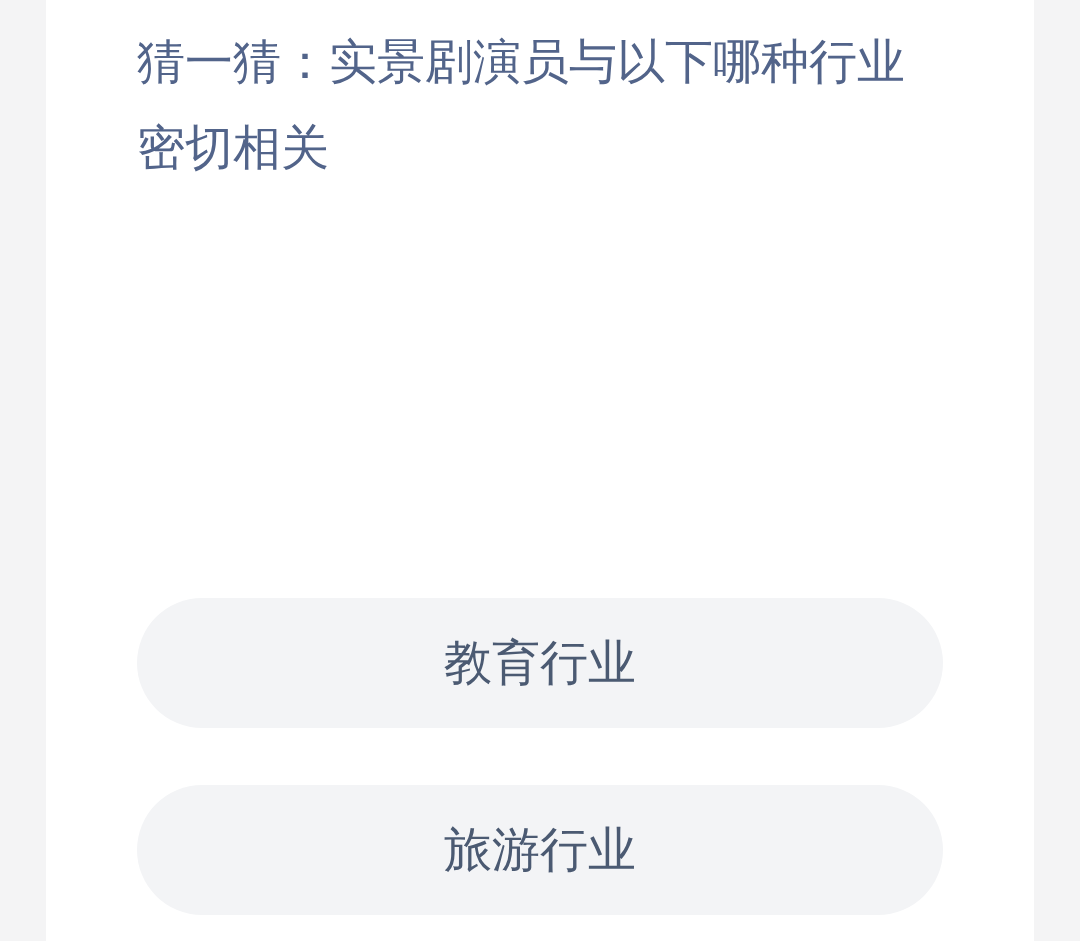 Image resolution: width=1080 pixels, height=941 pixels. I want to click on question-text: 猜一猜：实景剧演员与以下哪种行业密切相关, so click(521, 105).